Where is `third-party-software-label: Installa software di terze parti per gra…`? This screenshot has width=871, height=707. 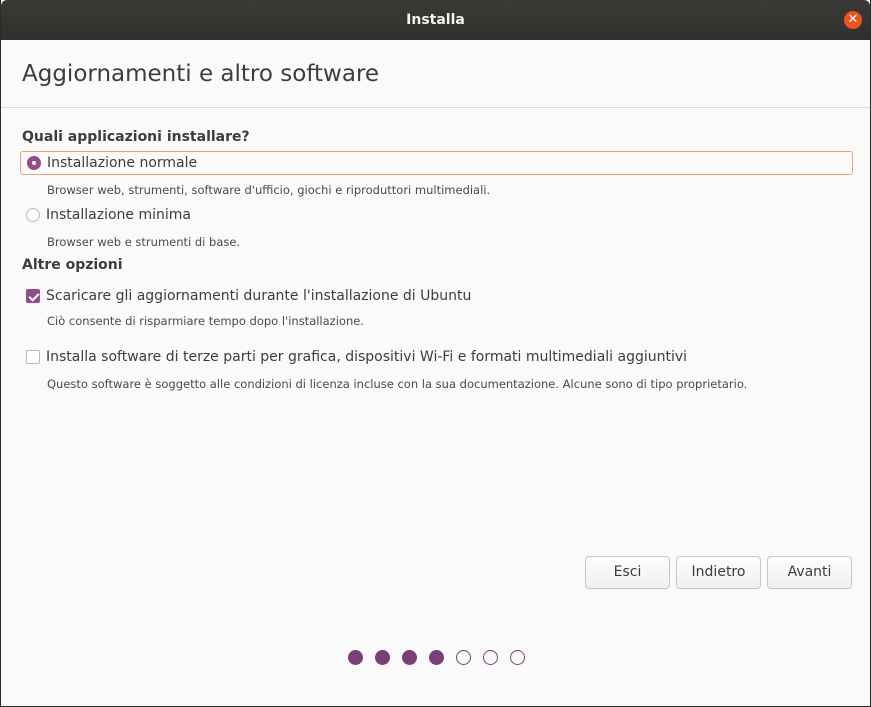
third-party-software-label: Installa software di terze parti per gra… is located at coordinates (367, 357).